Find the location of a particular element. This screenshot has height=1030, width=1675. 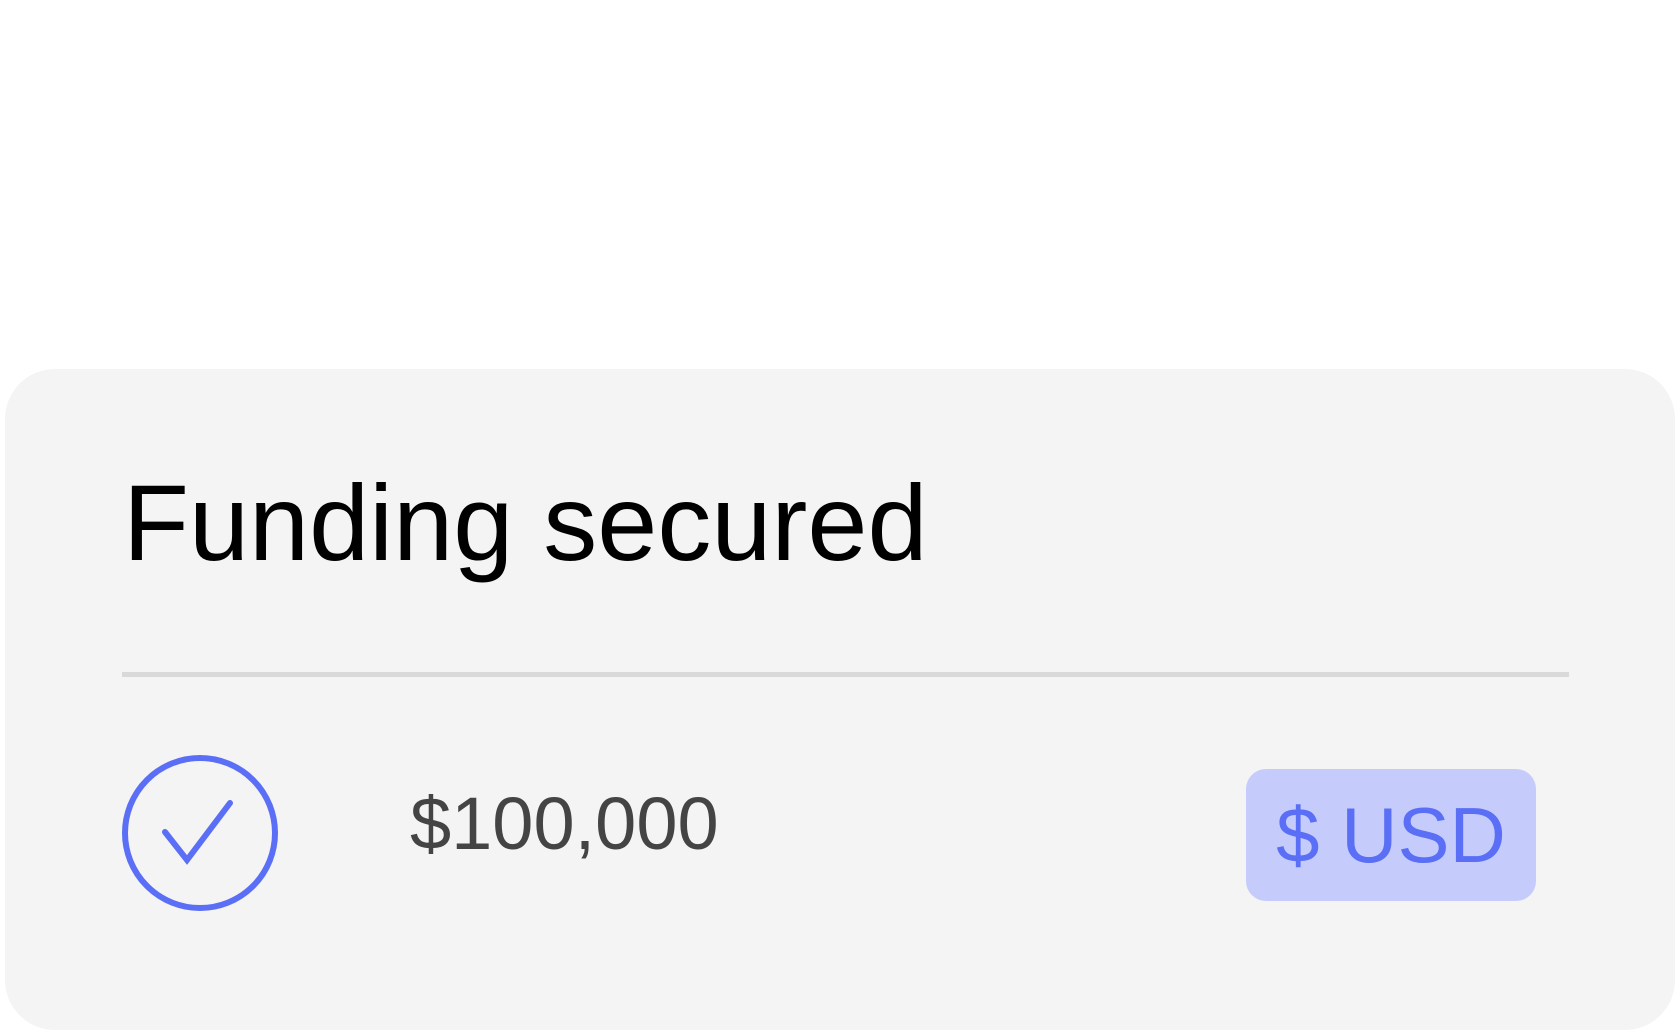

funding-amount: $100,000 is located at coordinates (564, 823).